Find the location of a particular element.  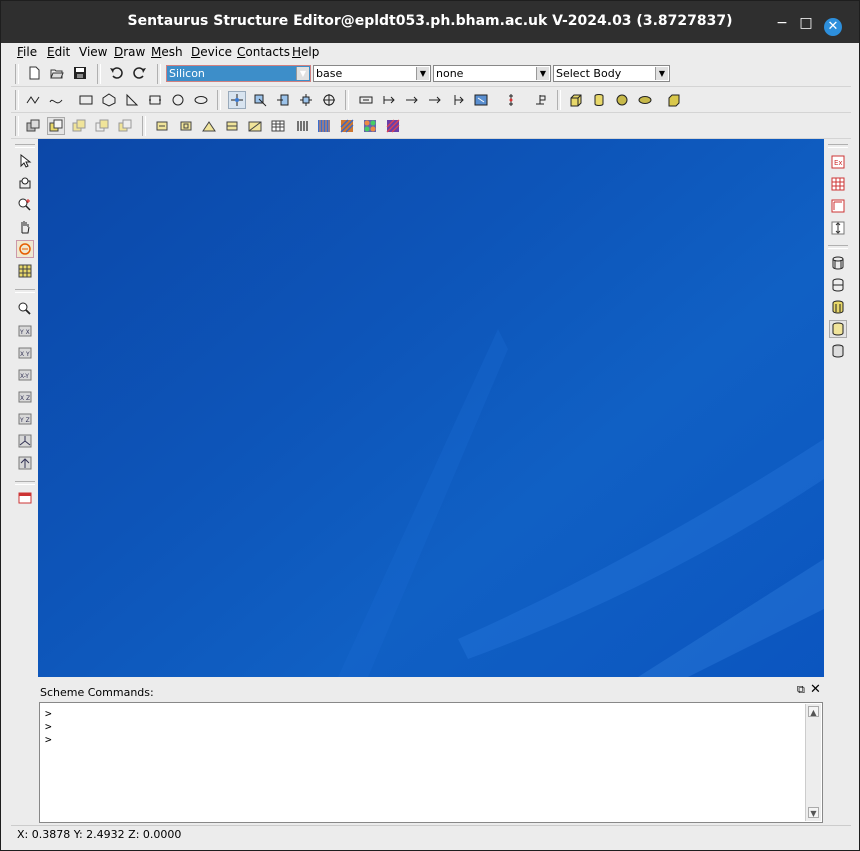

maximize-icon: □ is located at coordinates (806, 23).